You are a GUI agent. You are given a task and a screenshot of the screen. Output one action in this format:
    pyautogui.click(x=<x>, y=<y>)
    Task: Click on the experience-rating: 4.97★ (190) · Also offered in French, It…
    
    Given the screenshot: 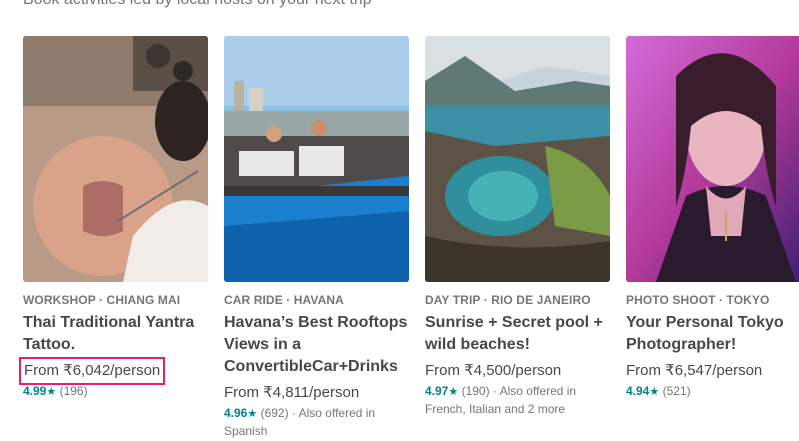 What is the action you would take?
    pyautogui.click(x=517, y=400)
    